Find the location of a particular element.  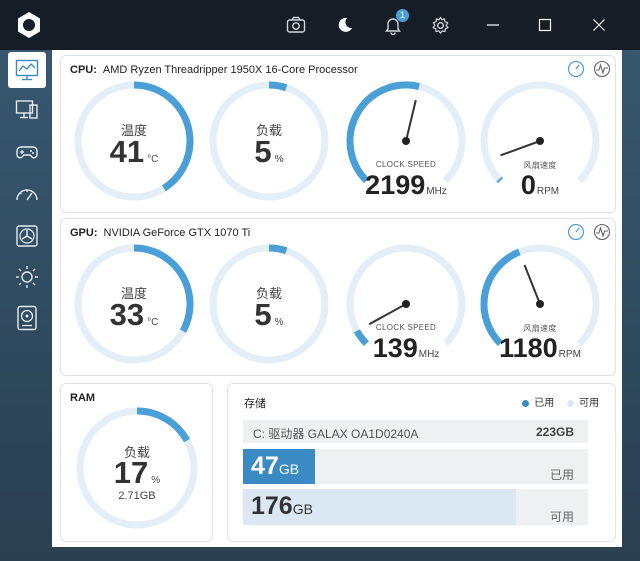

legend-used-dot is located at coordinates (526, 403).